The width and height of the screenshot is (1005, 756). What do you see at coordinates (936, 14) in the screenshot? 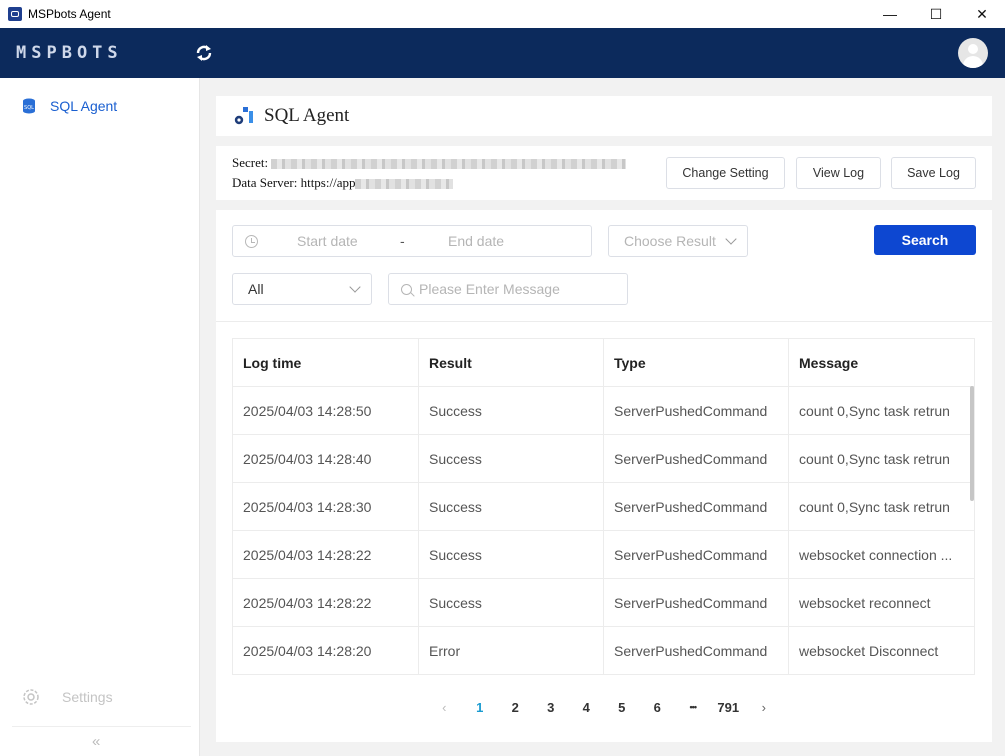
I see `maximize-button: ☐` at bounding box center [936, 14].